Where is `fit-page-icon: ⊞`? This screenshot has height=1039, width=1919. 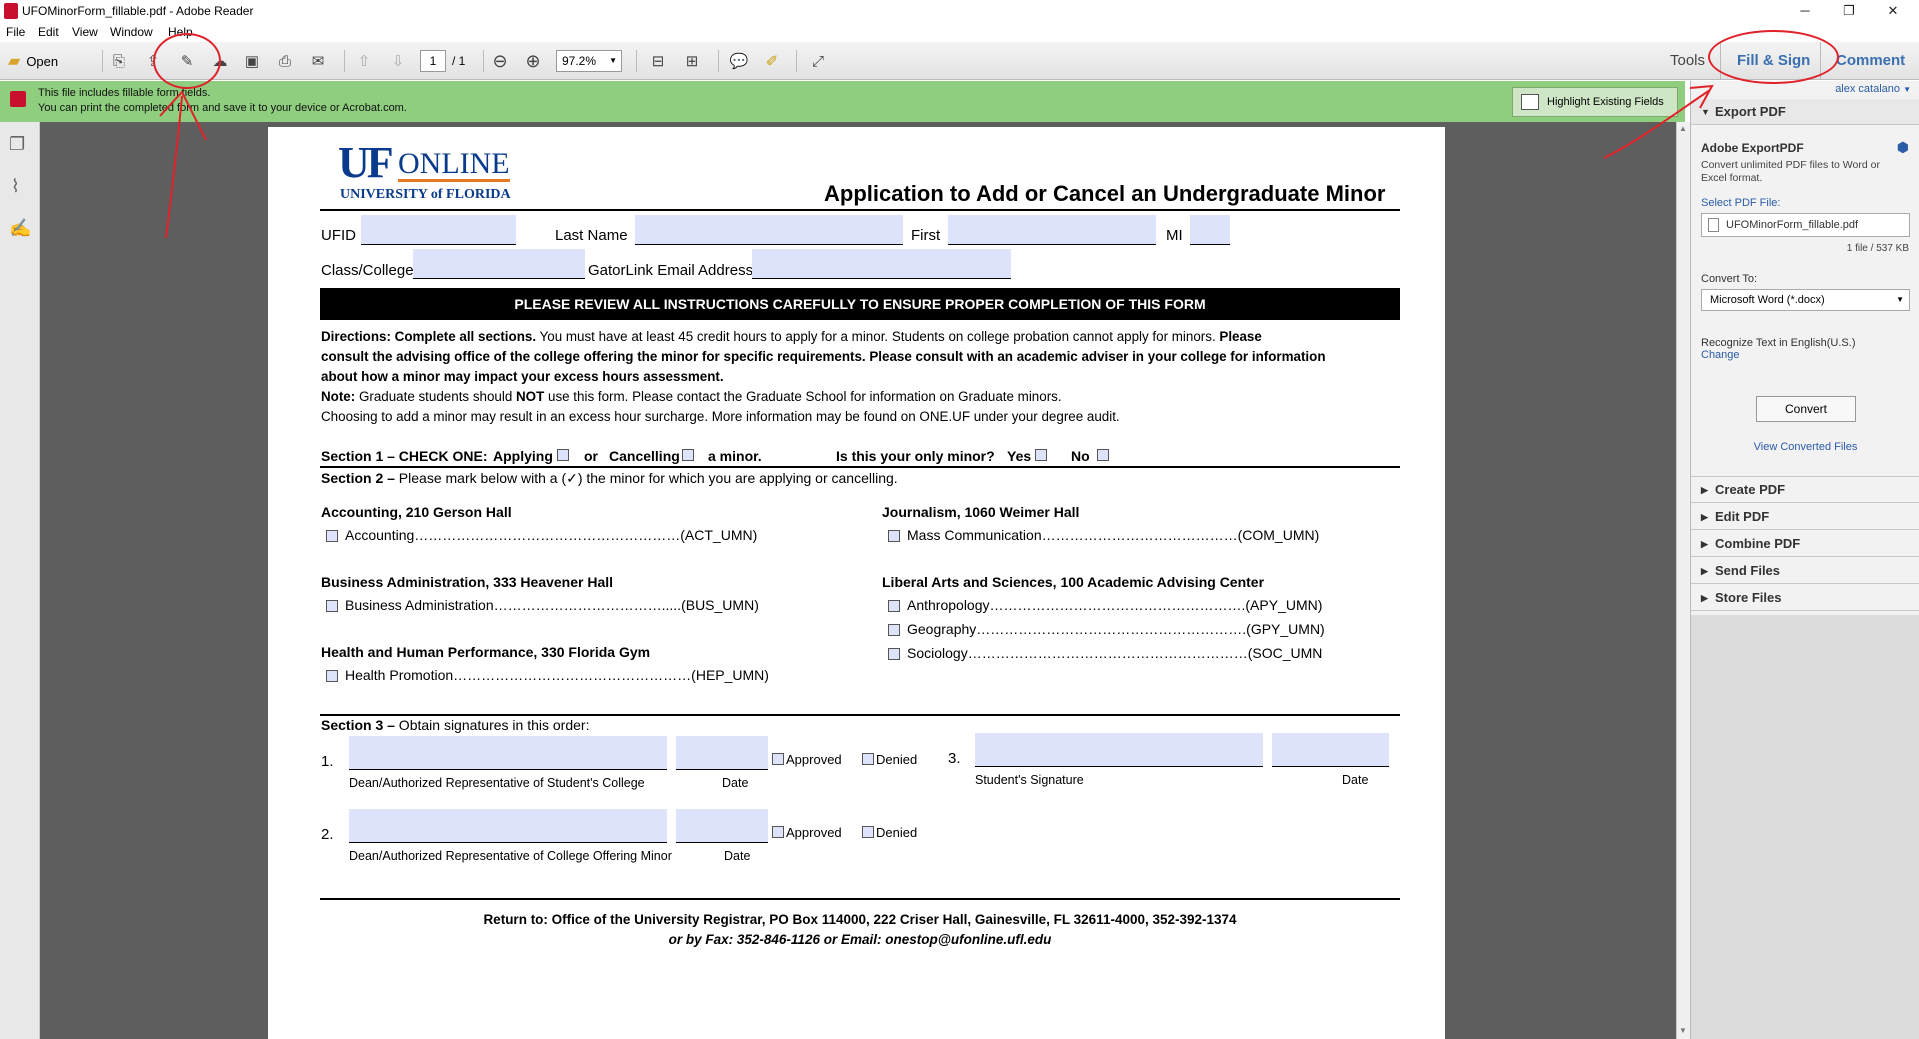
fit-page-icon: ⊞ is located at coordinates (692, 61).